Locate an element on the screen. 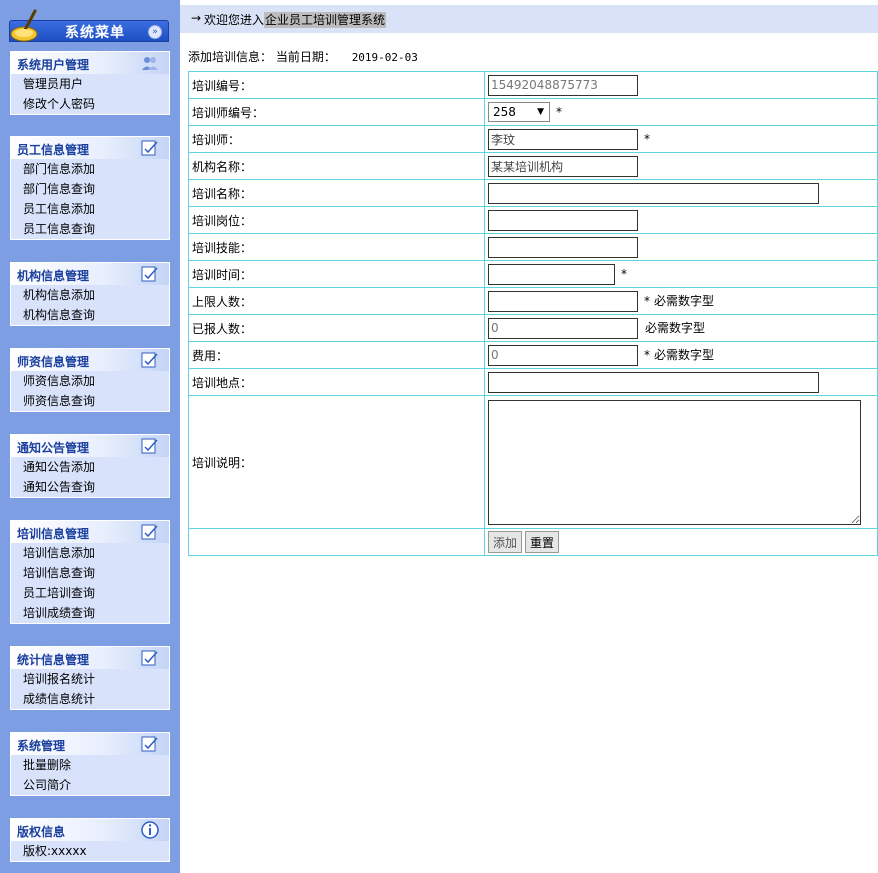 Image resolution: width=878 pixels, height=873 pixels. menu-item: 机构信息添加 is located at coordinates (90, 295).